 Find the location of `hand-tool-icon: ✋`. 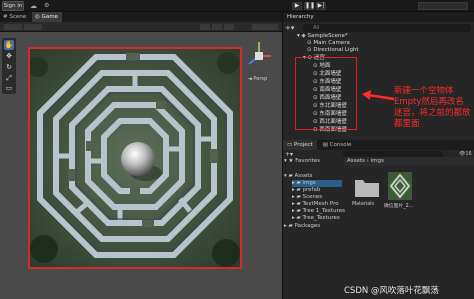

hand-tool-icon: ✋ is located at coordinates (9, 45).